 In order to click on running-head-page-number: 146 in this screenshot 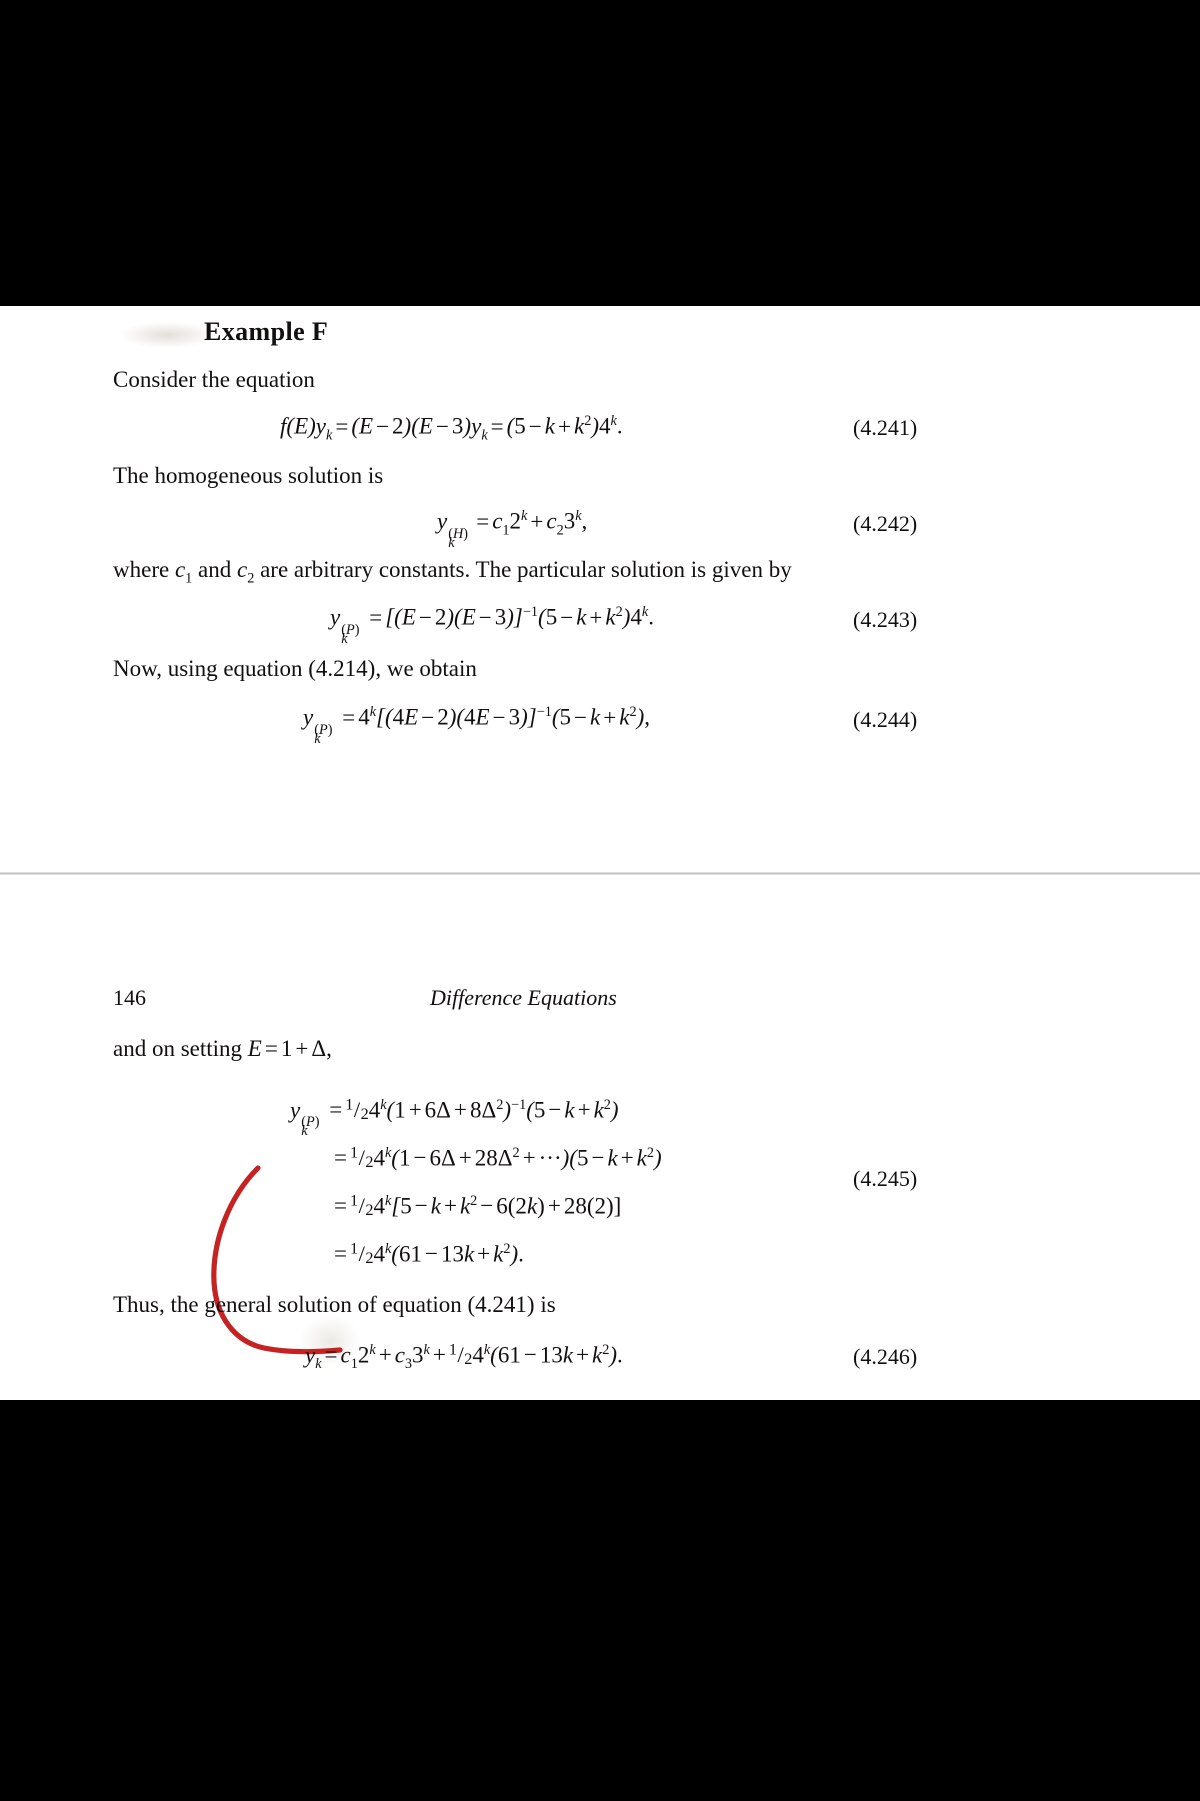, I will do `click(129, 997)`.